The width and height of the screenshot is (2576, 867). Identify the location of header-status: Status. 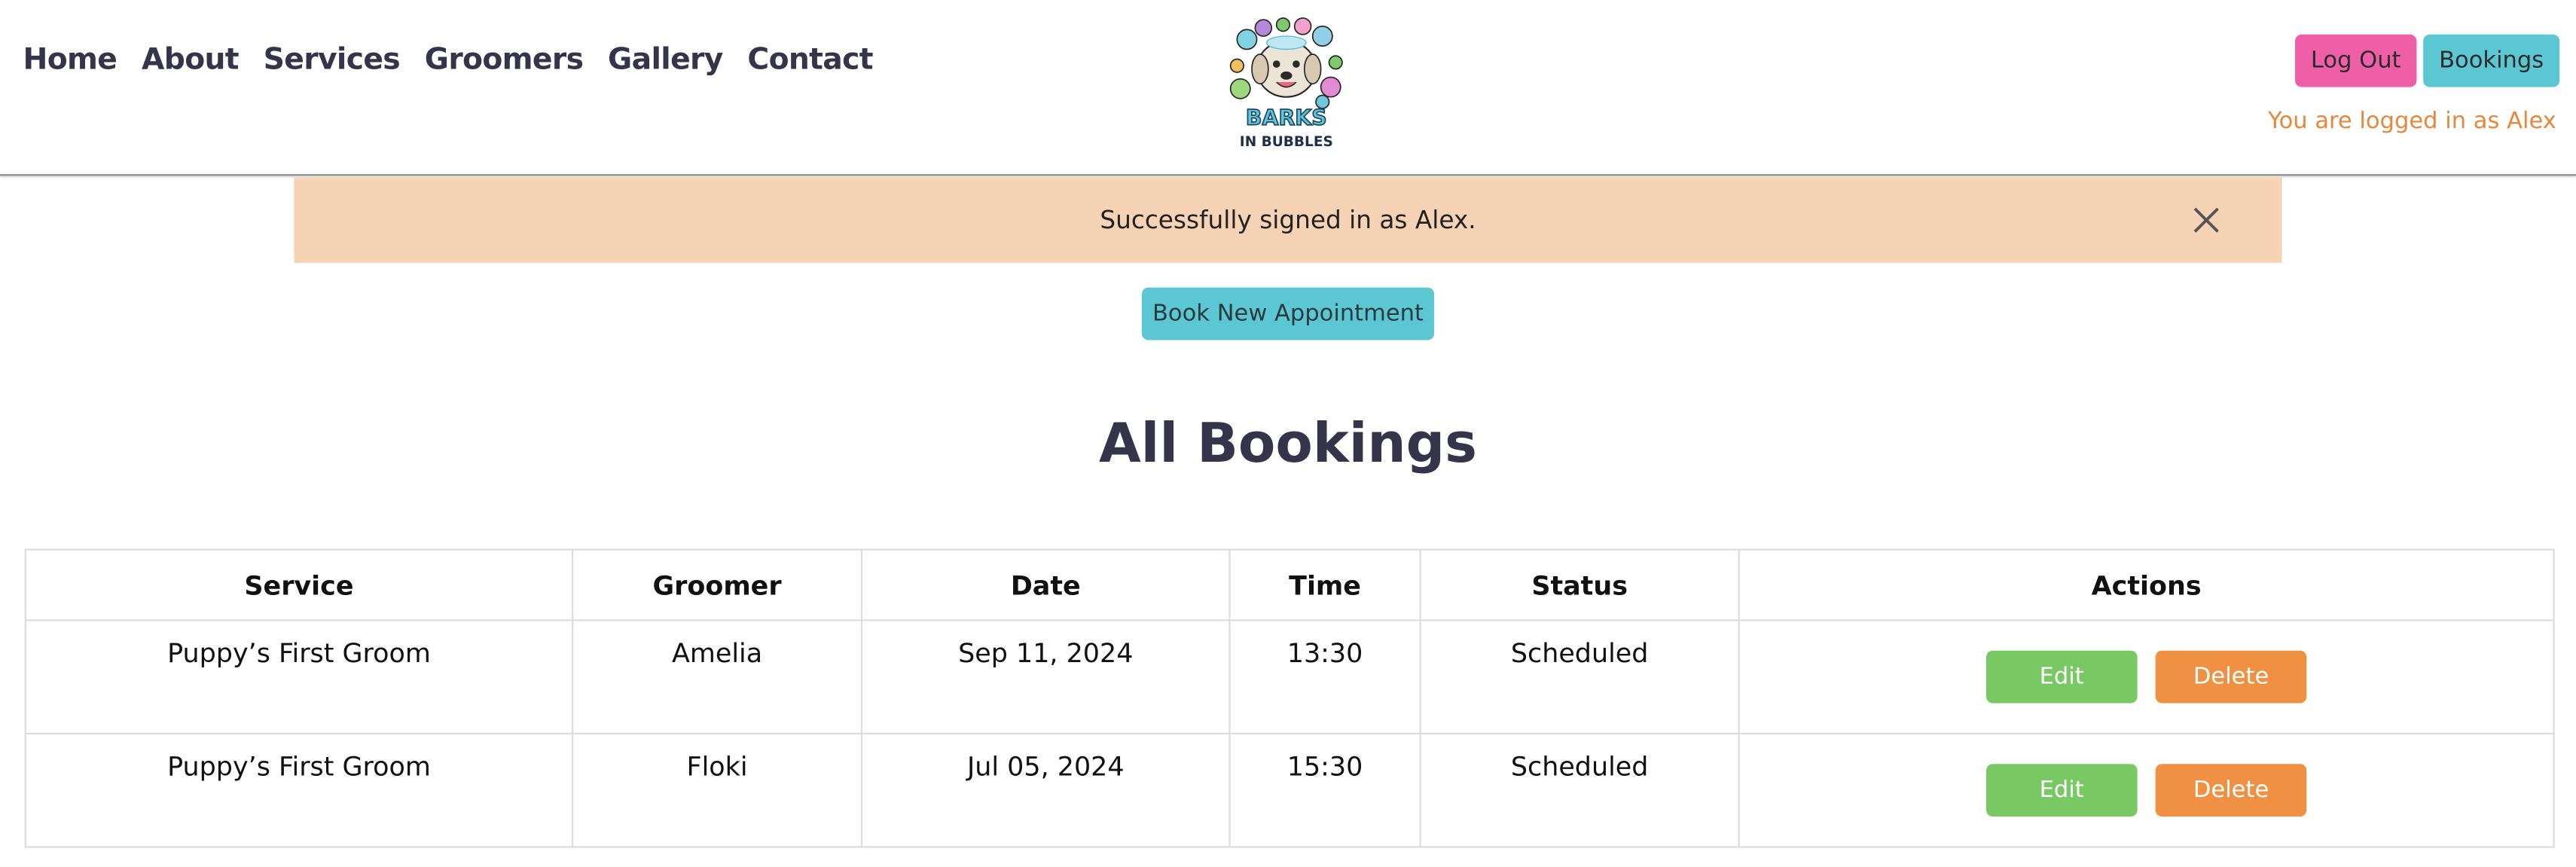
(1580, 584).